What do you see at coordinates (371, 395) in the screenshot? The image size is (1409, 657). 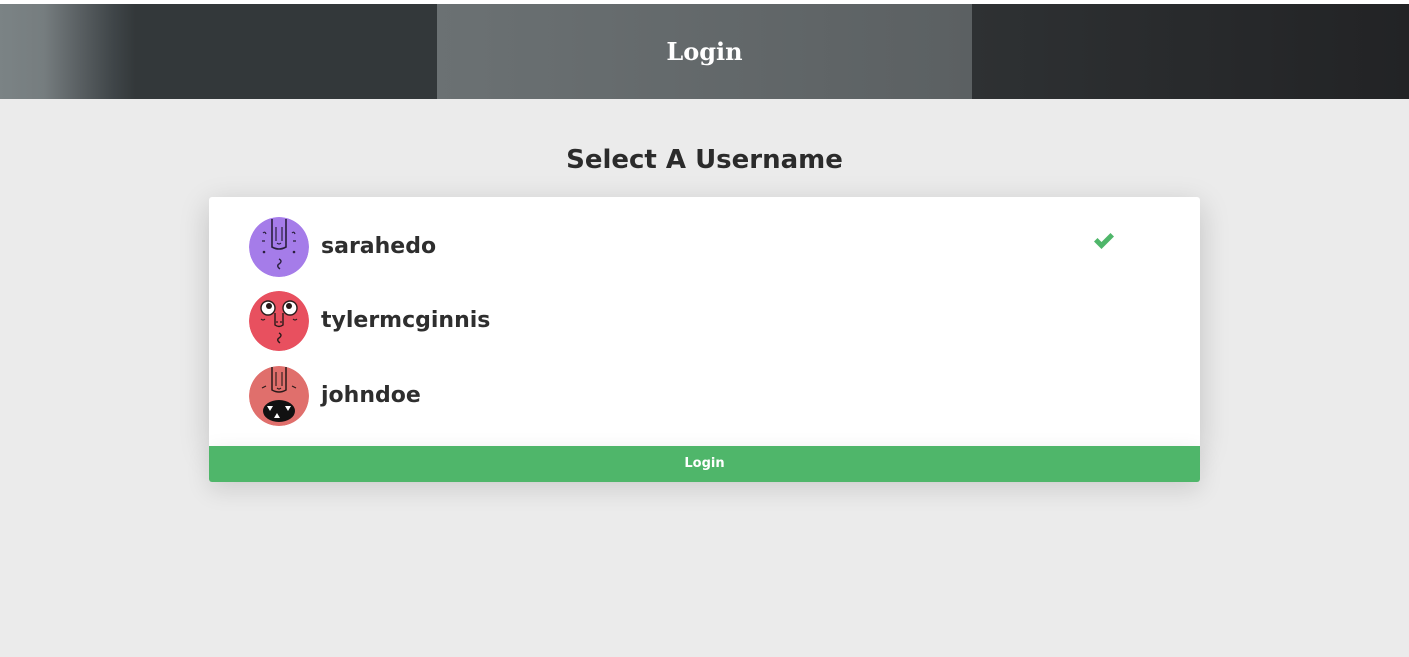 I see `username-label: johndoe` at bounding box center [371, 395].